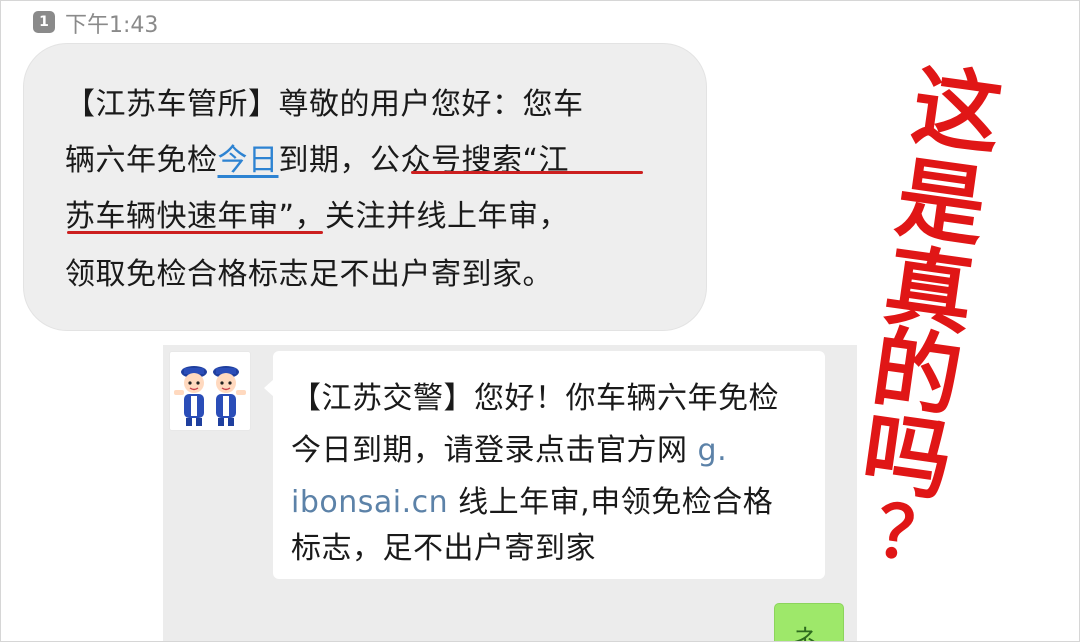 The height and width of the screenshot is (642, 1080). Describe the element at coordinates (112, 25) in the screenshot. I see `message-timestamp: 下午1:43` at that location.